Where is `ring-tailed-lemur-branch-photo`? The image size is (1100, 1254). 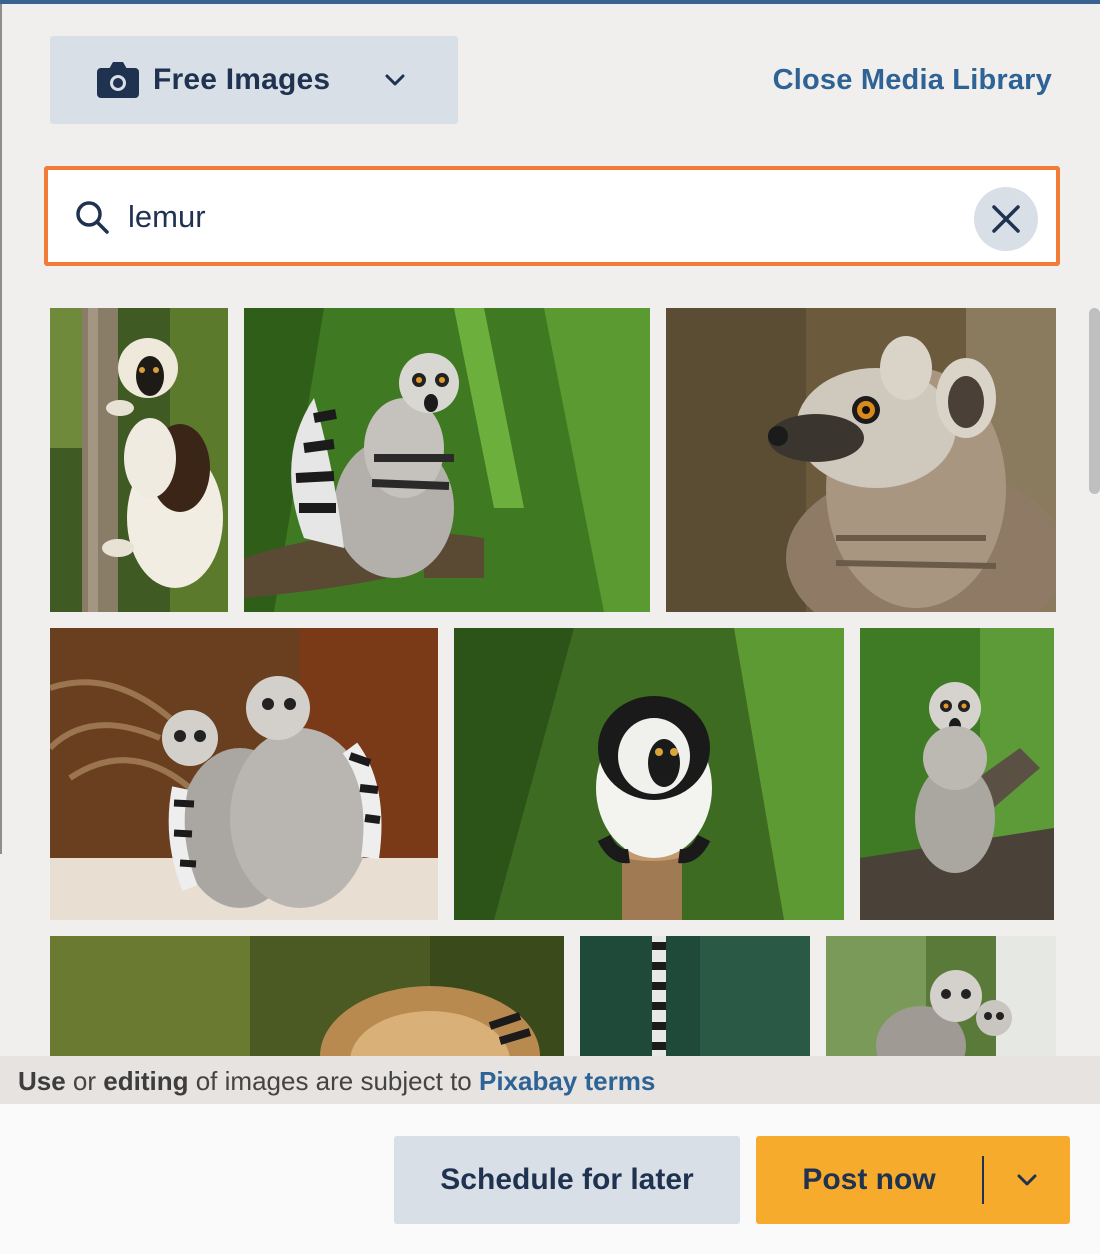 ring-tailed-lemur-branch-photo is located at coordinates (447, 460).